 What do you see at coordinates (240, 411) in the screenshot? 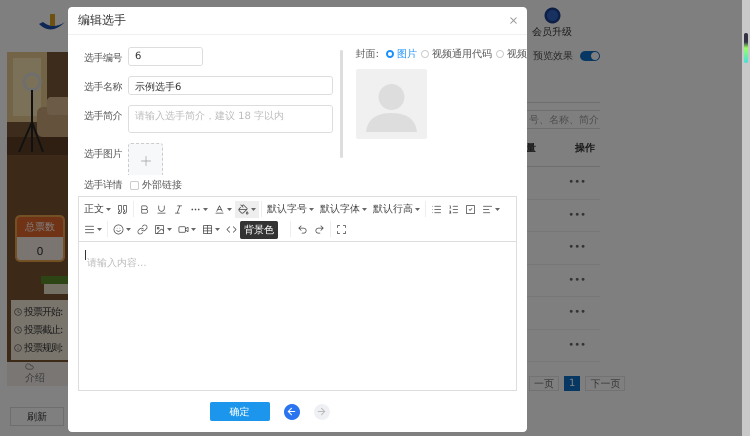
I see `confirm-button: 确定` at bounding box center [240, 411].